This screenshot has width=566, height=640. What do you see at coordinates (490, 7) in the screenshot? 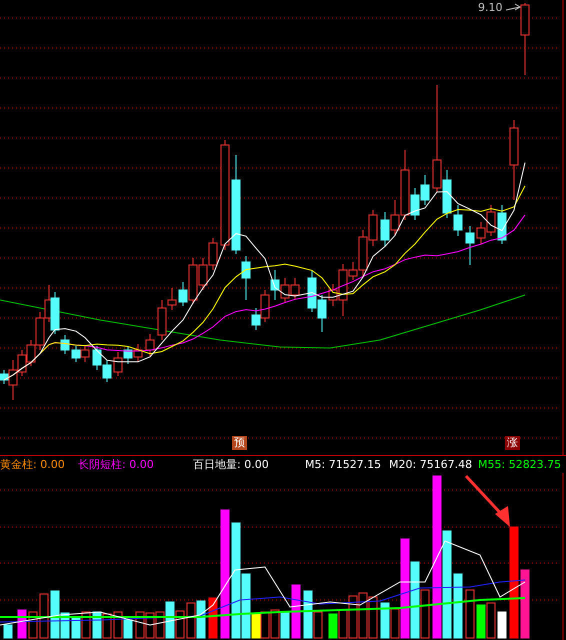
I see `high-price-label: 9.10` at bounding box center [490, 7].